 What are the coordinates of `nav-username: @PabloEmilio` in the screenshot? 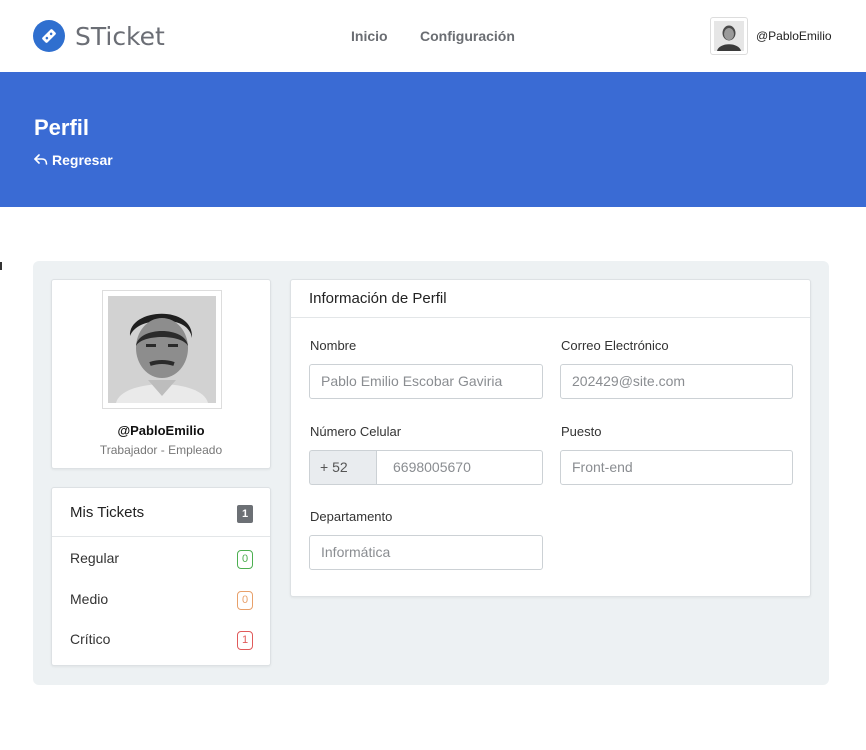 It's located at (794, 36).